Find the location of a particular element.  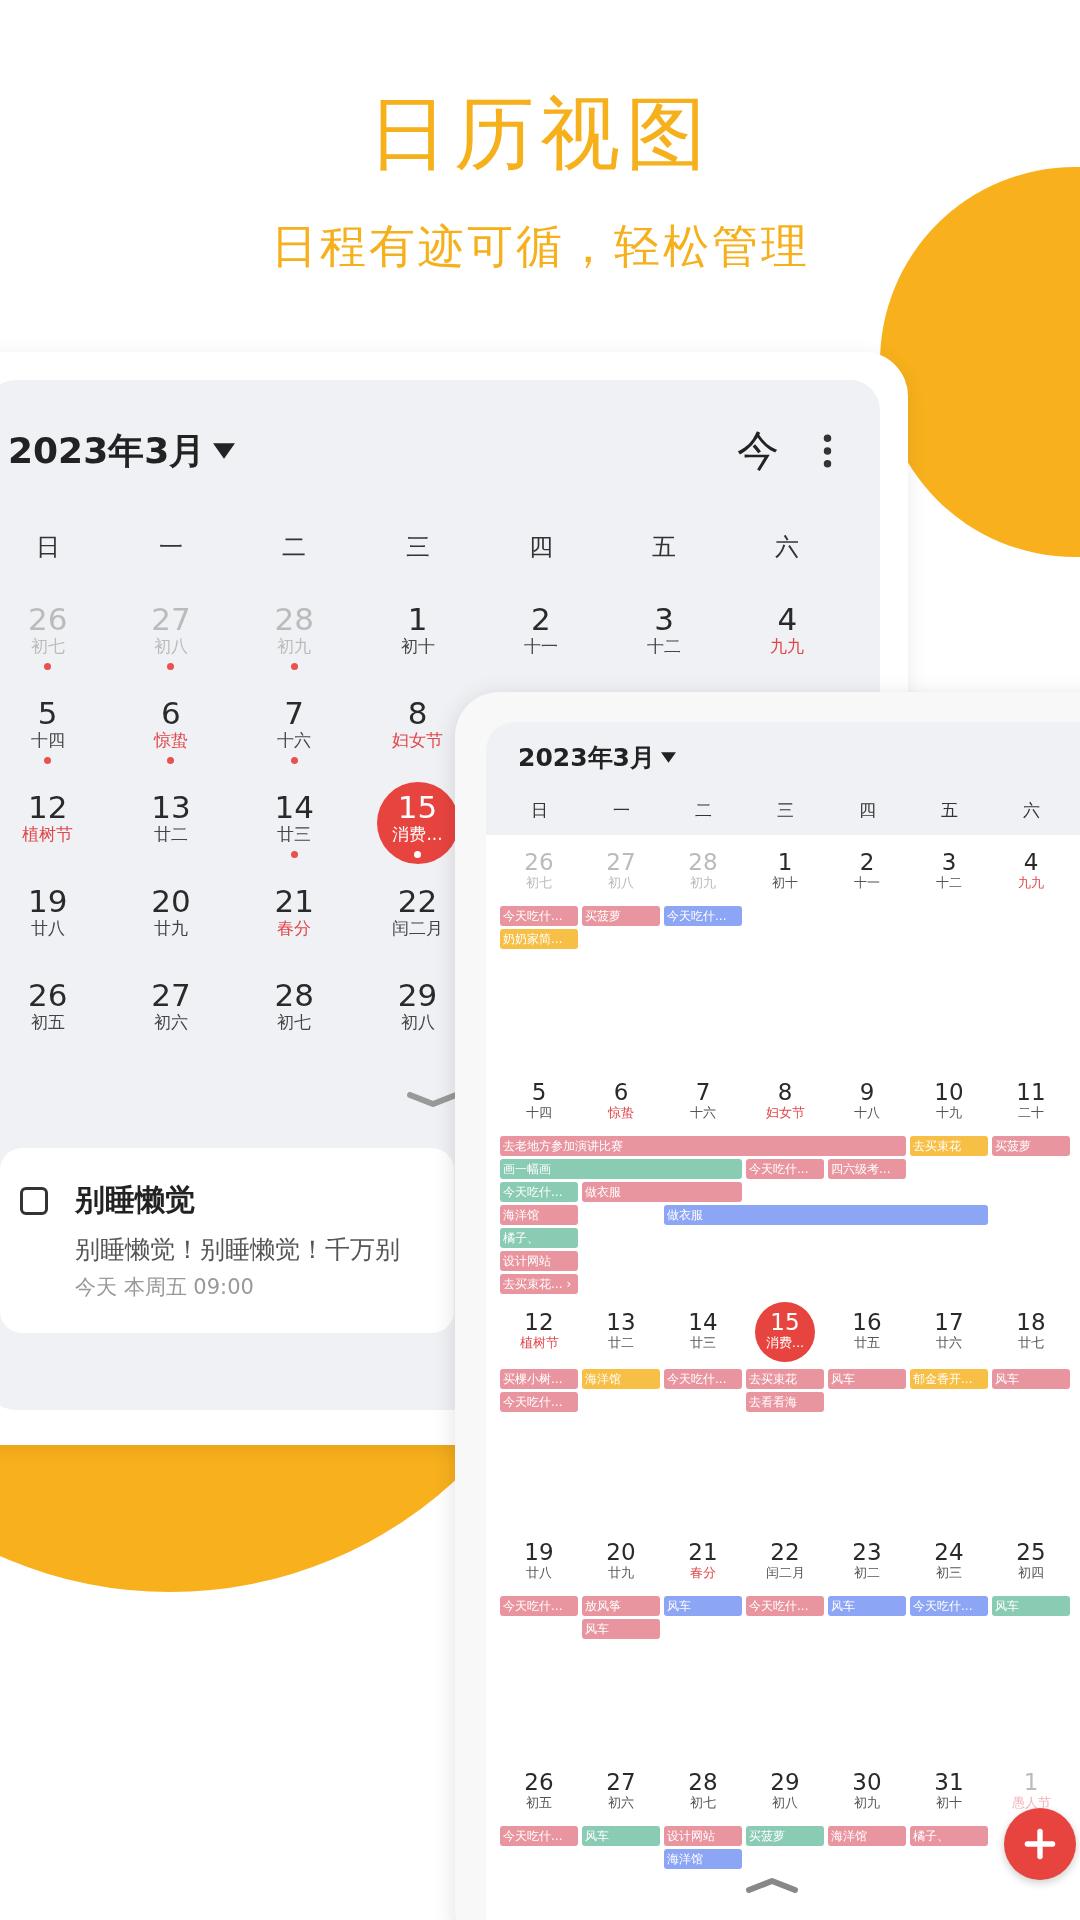

weekday-label: 三 is located at coordinates (417, 547).